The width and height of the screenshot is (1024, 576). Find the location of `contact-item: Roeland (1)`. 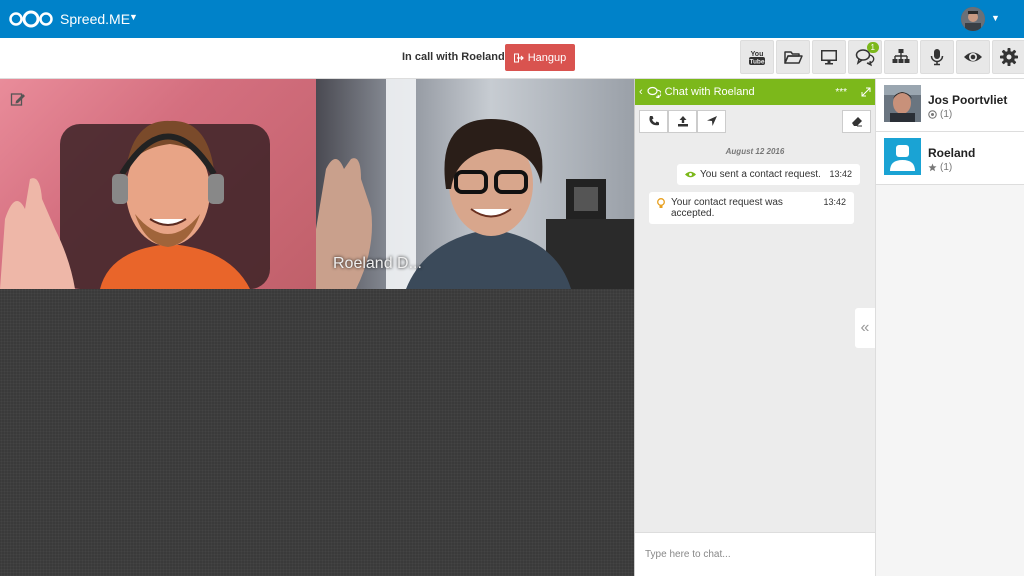

contact-item: Roeland (1) is located at coordinates (950, 158).